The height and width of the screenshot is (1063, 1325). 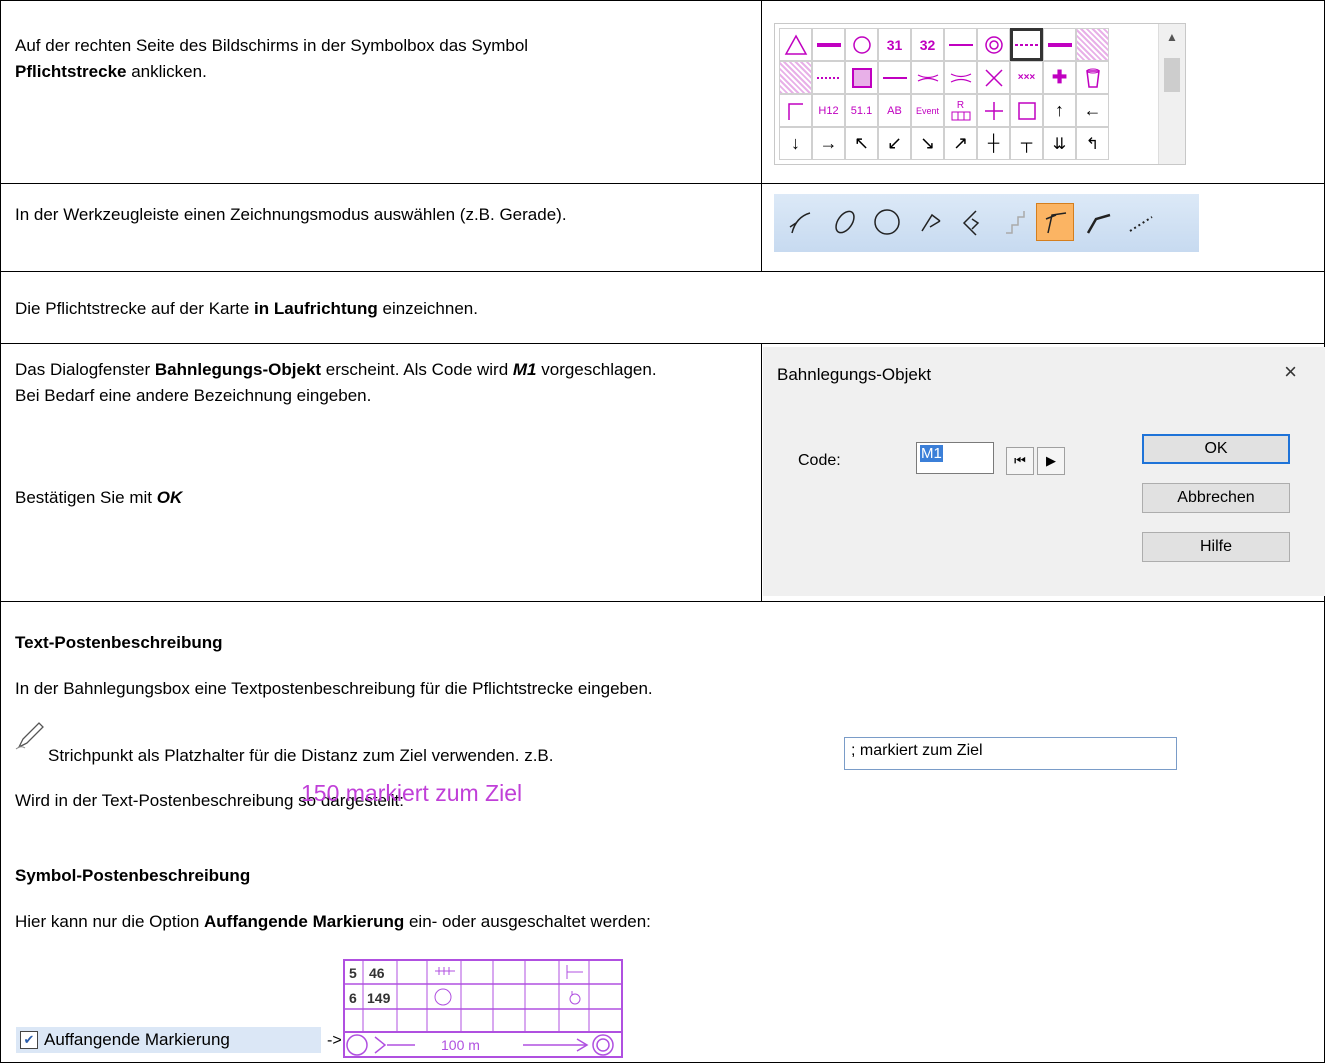 I want to click on rectangle-tool-icon, so click(x=931, y=222).